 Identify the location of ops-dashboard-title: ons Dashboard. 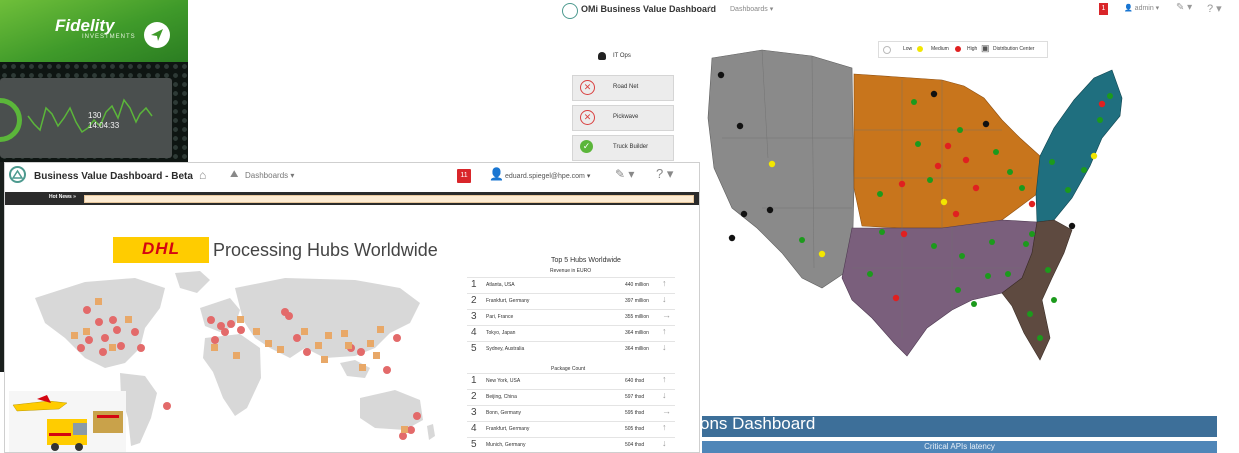
(758, 423).